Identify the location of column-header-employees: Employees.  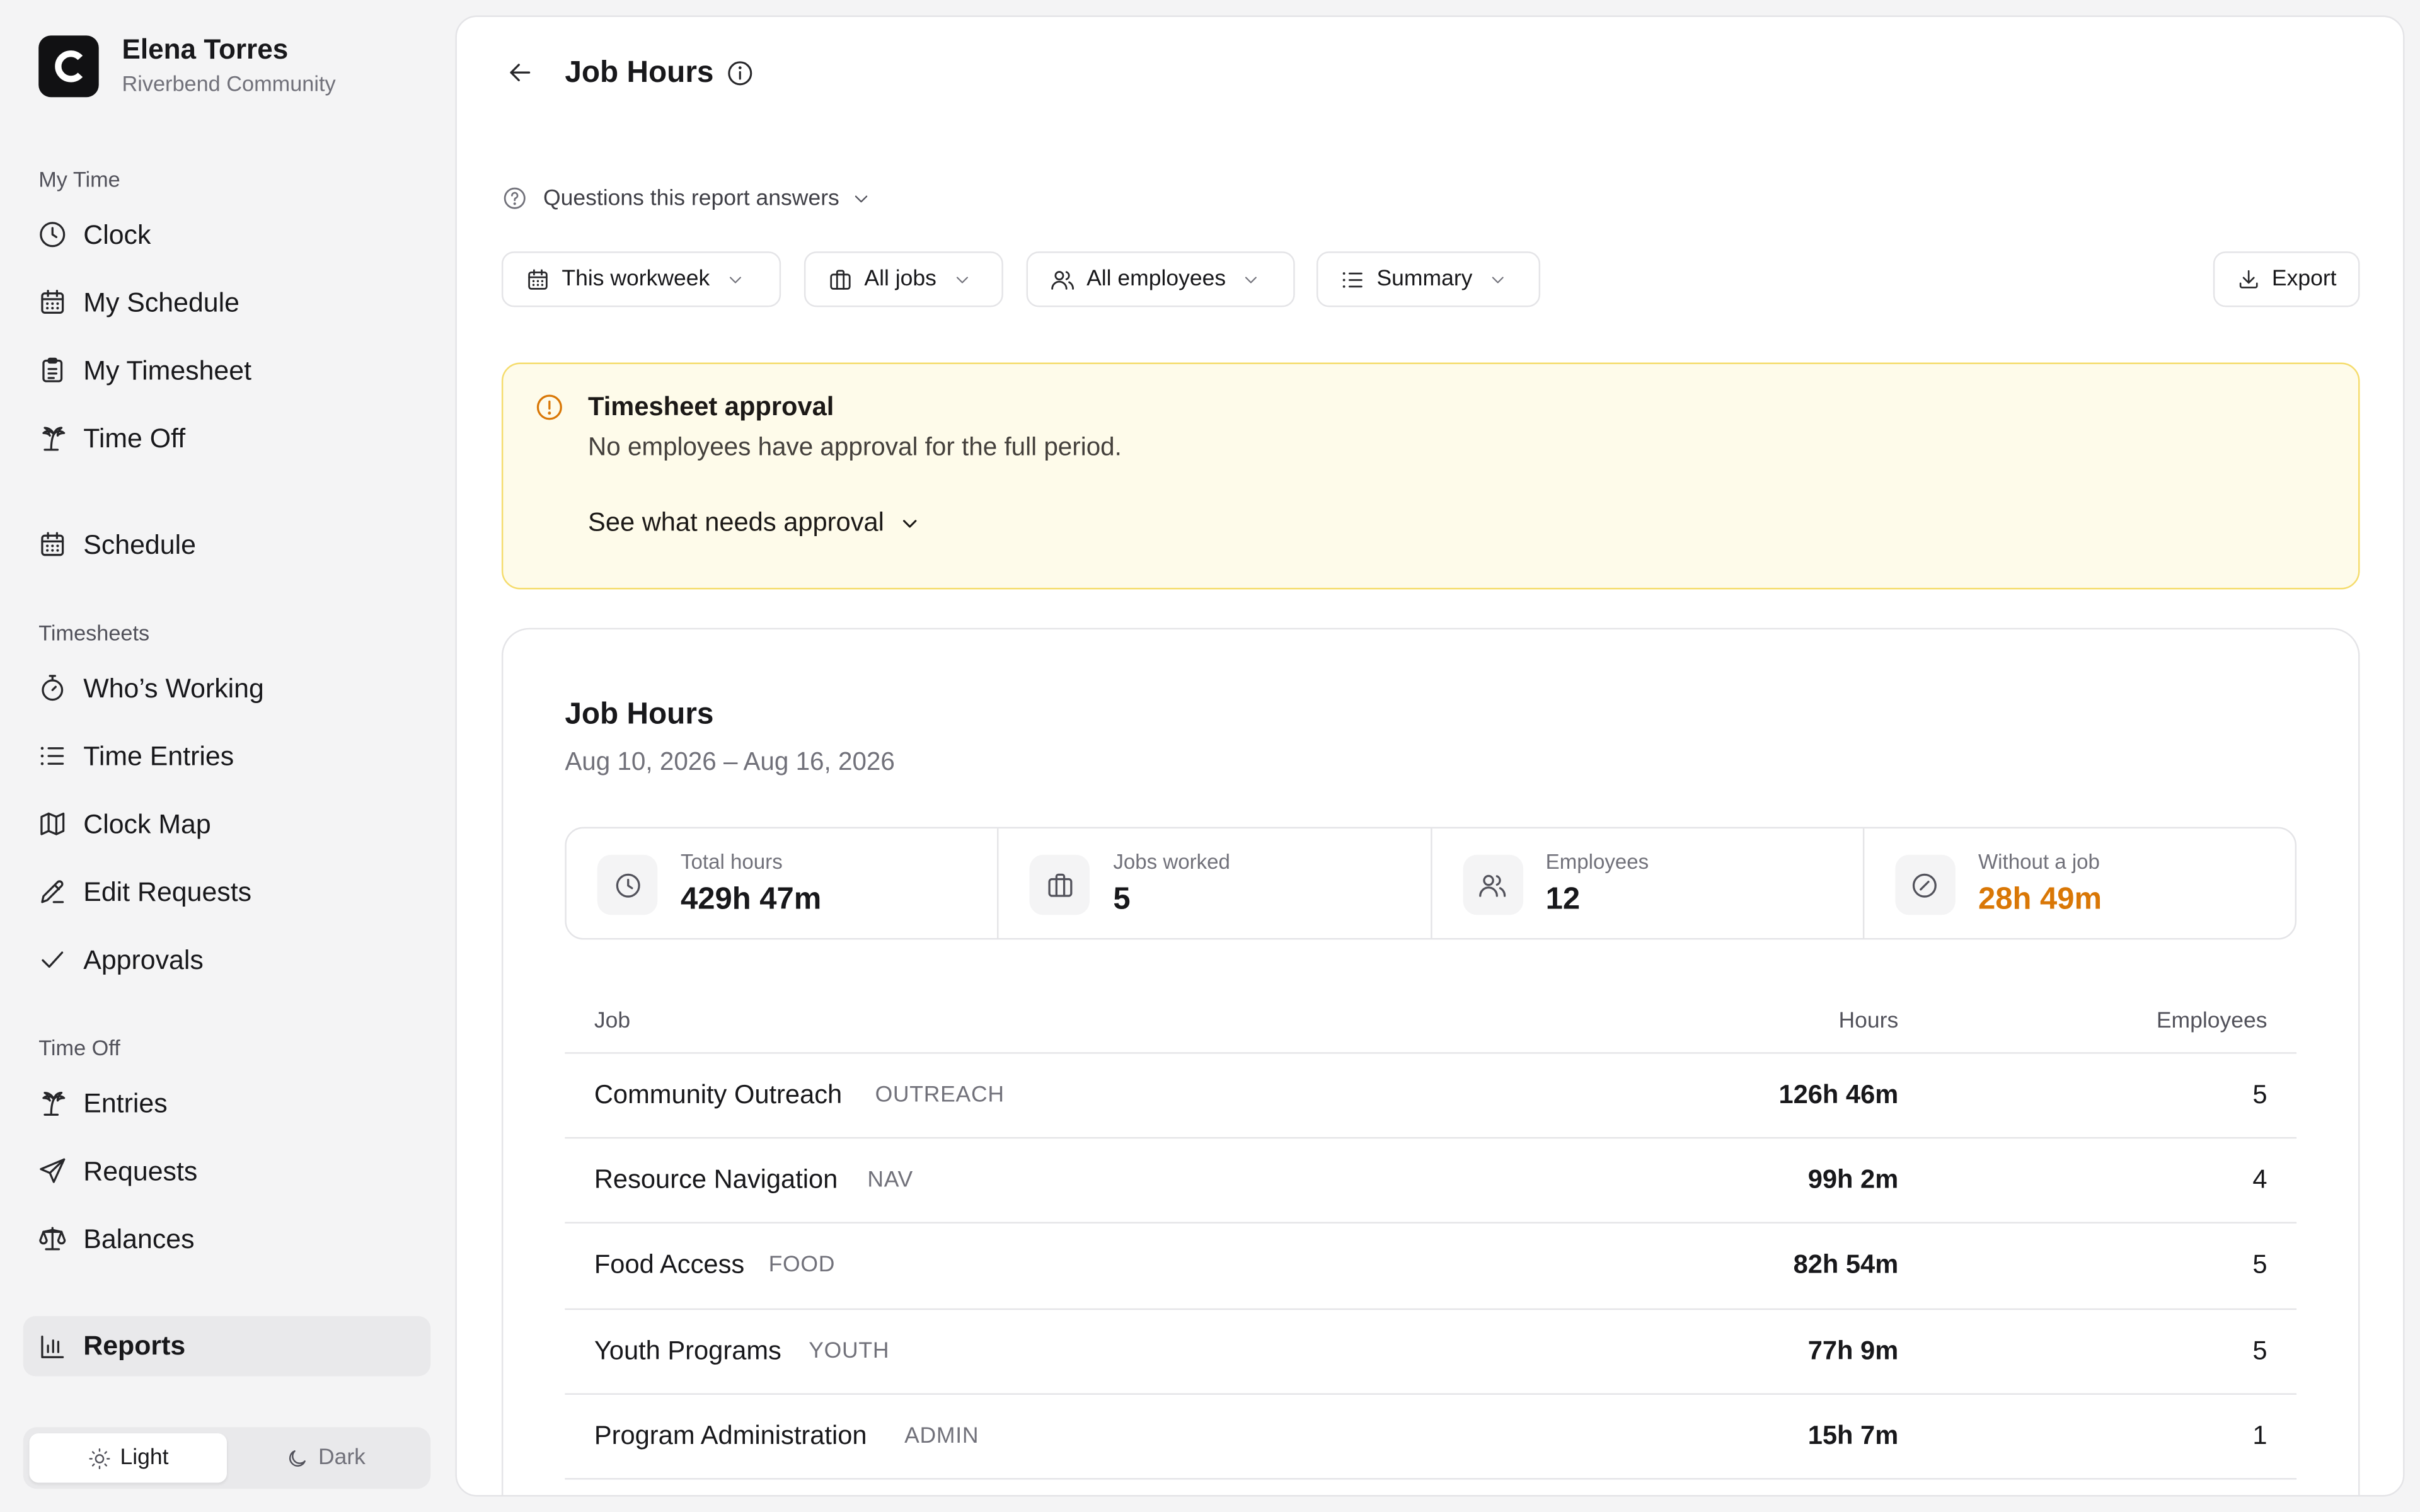
(2212, 1021).